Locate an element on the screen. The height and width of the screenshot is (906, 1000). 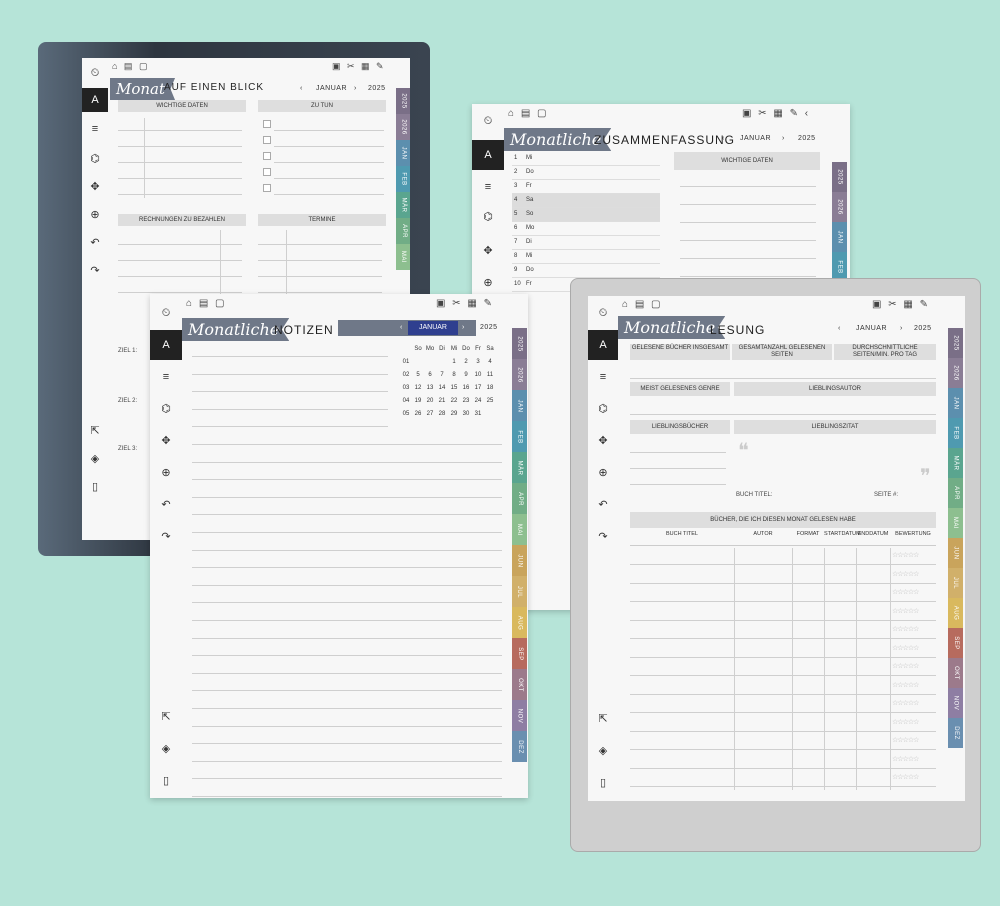
day-row: 7 Di is located at coordinates (586, 243).